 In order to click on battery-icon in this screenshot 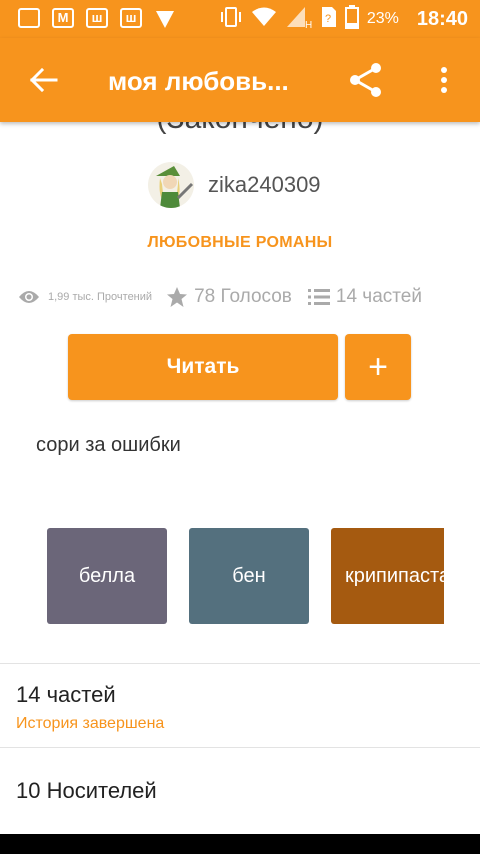, I will do `click(351, 19)`.